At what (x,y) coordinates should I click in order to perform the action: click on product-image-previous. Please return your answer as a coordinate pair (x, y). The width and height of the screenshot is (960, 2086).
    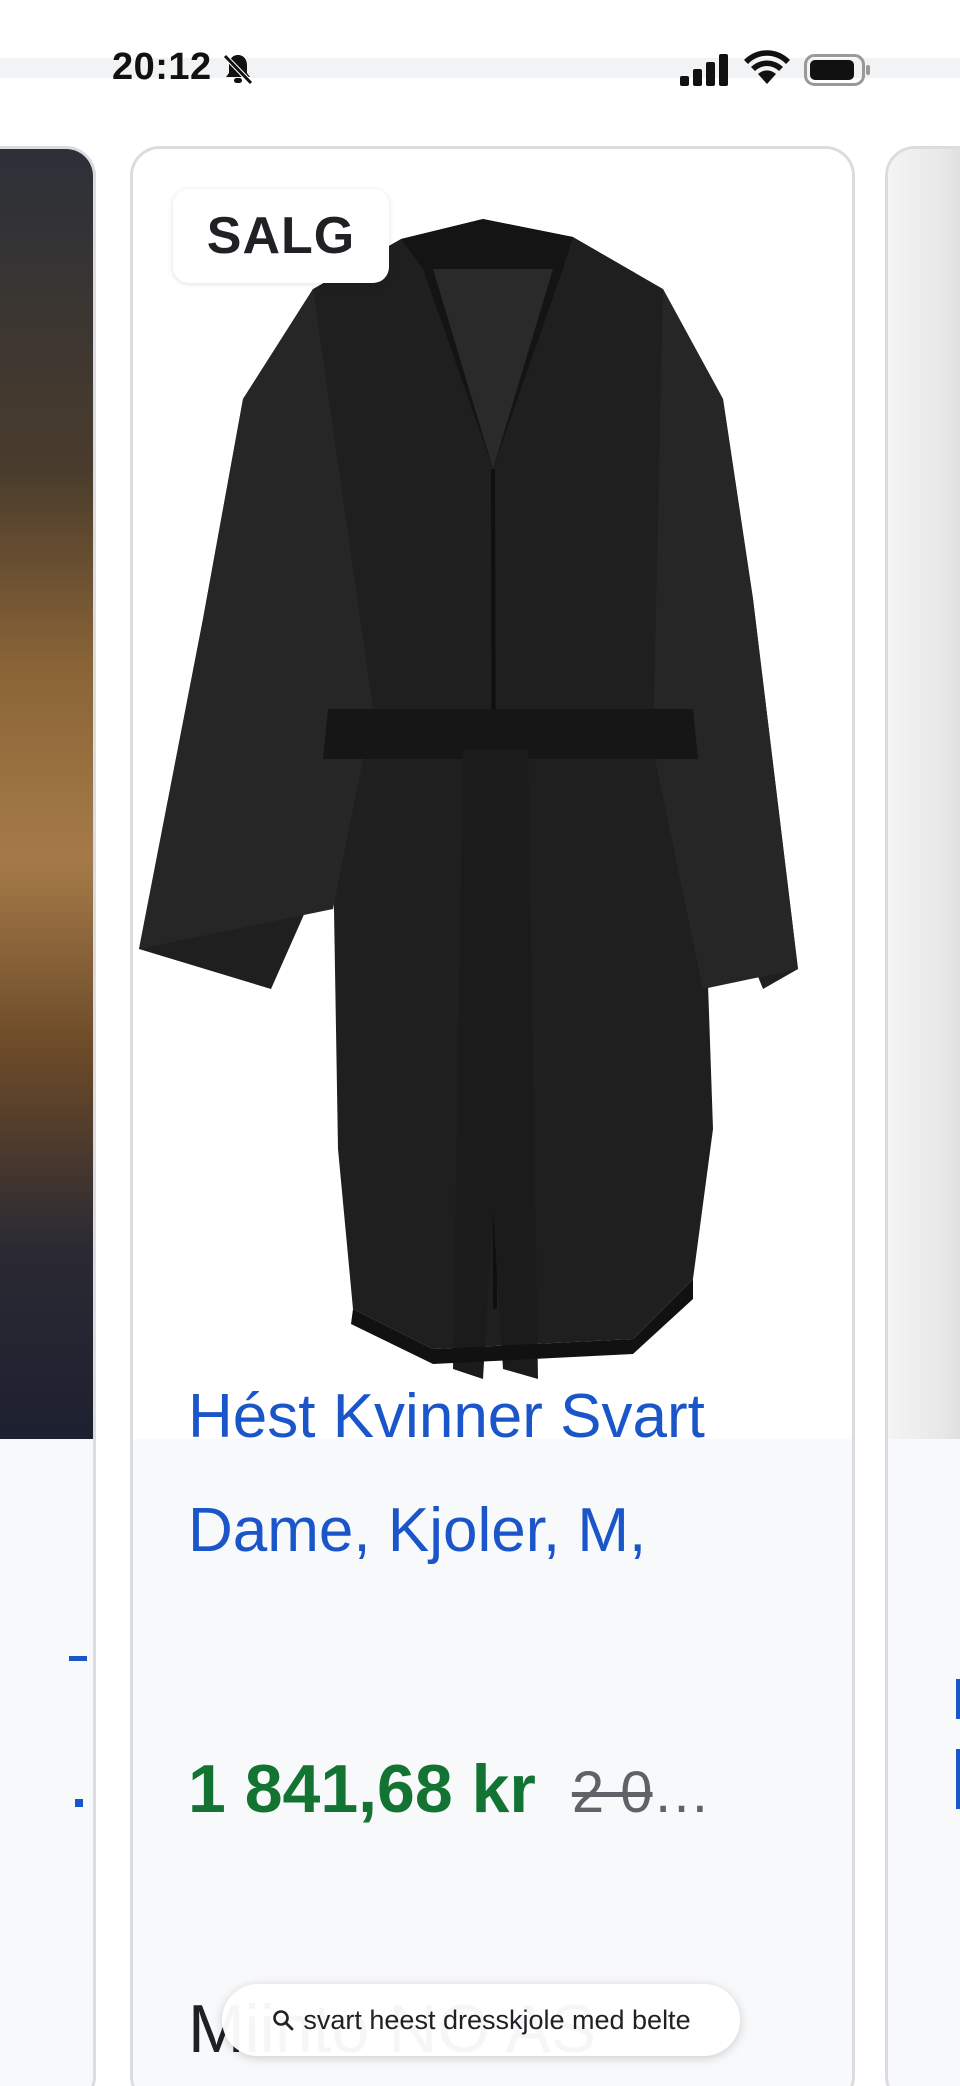
    Looking at the image, I should click on (46, 794).